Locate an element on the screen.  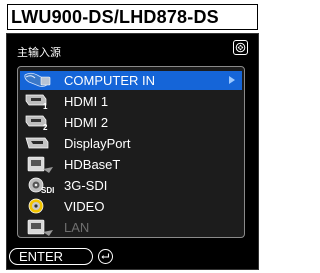
source-item-hdmi-2: 2 HDMI 2 is located at coordinates (131, 122).